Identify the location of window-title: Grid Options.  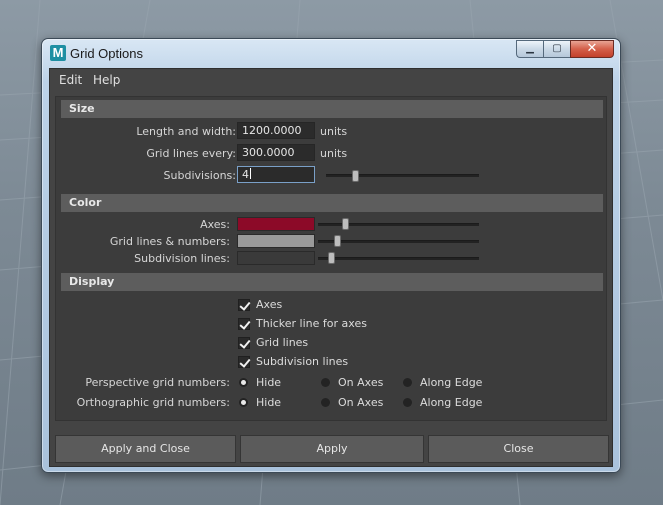
(106, 53).